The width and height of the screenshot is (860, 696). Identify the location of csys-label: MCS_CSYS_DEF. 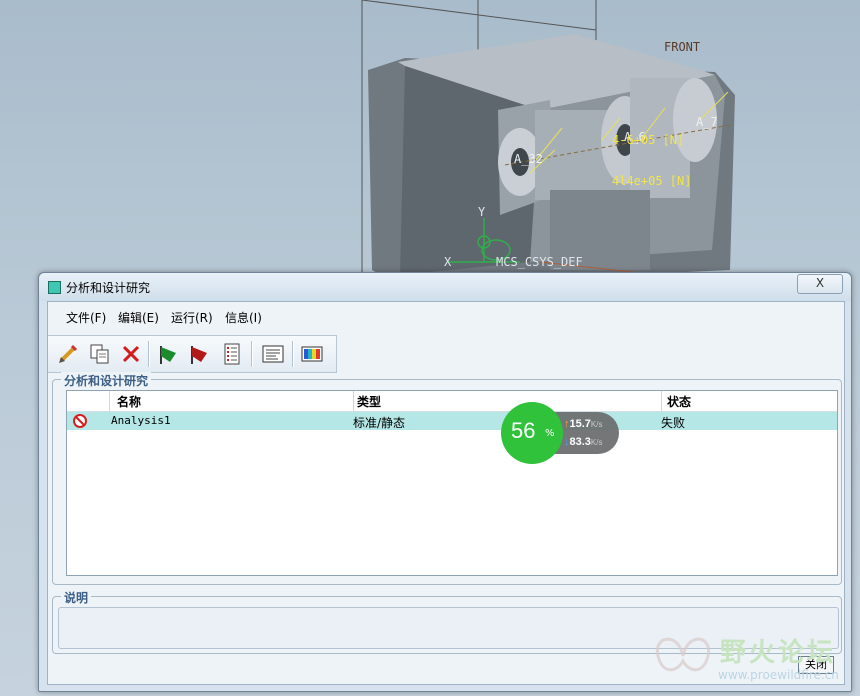
(539, 262).